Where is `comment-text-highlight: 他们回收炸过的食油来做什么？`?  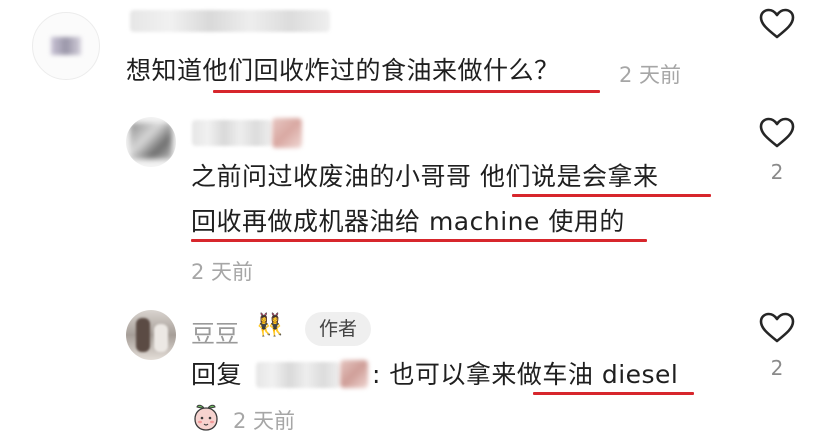 comment-text-highlight: 他们回收炸过的食油来做什么？ is located at coordinates (381, 70).